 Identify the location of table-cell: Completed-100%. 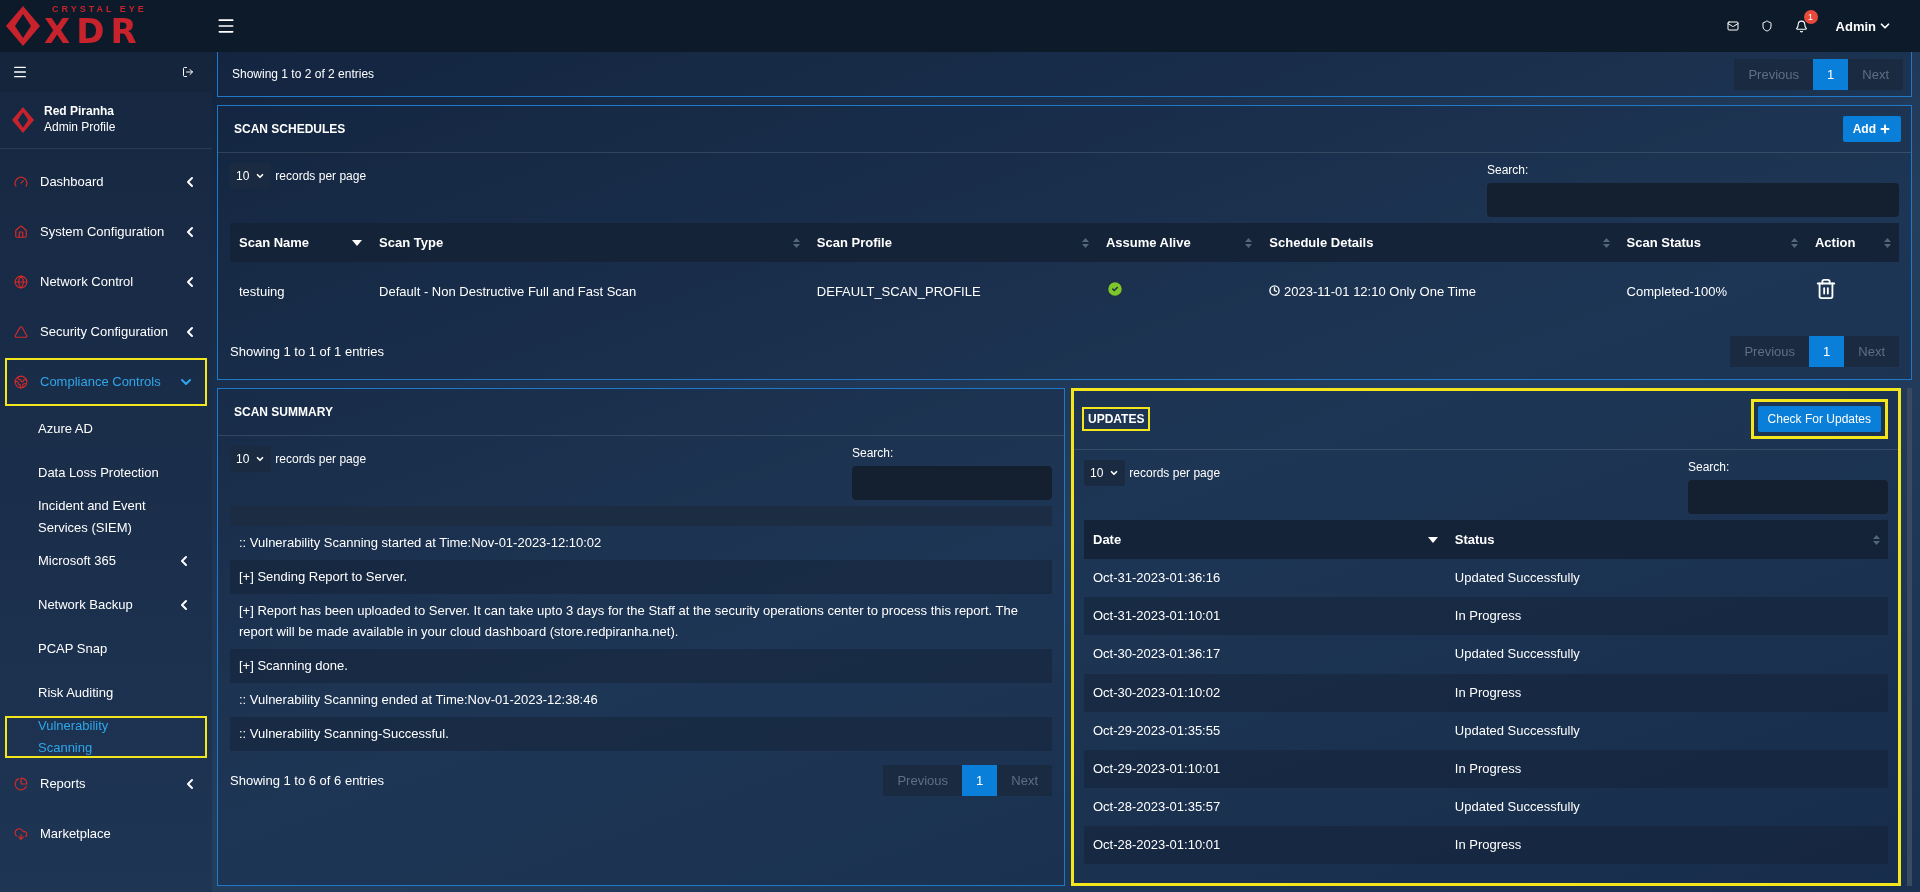
(1711, 292).